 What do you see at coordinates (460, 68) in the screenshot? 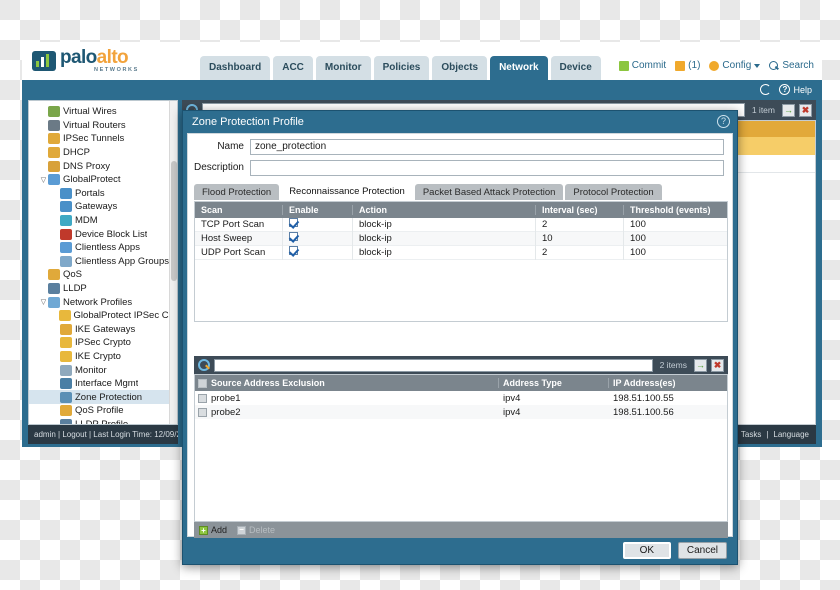
I see `tab-objects: Objects` at bounding box center [460, 68].